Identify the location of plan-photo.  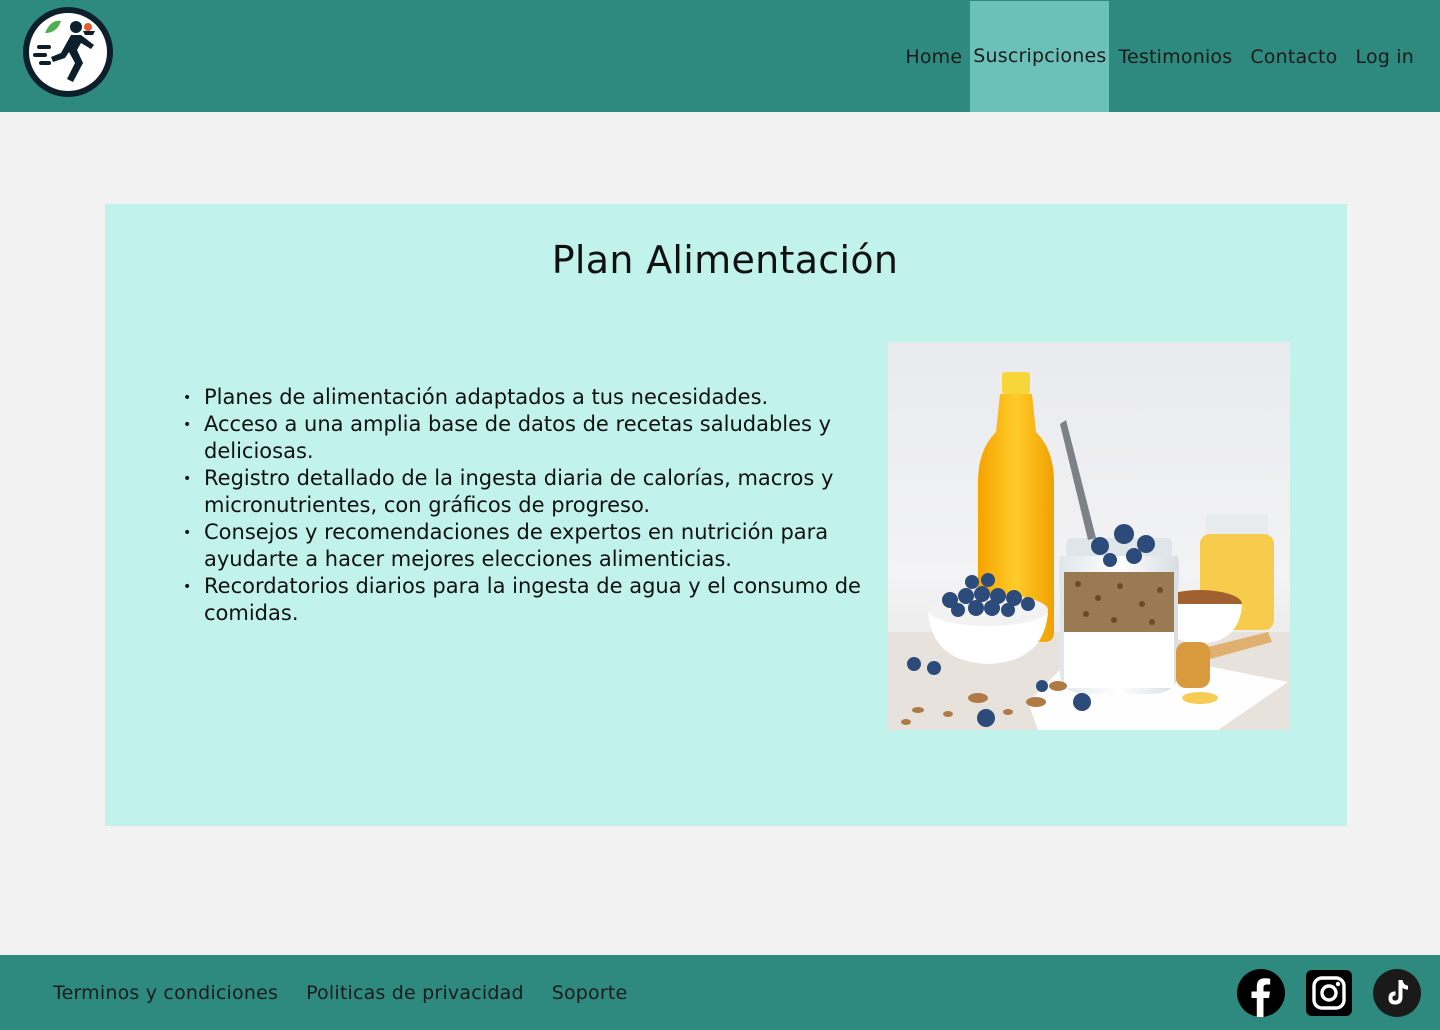
(1089, 536).